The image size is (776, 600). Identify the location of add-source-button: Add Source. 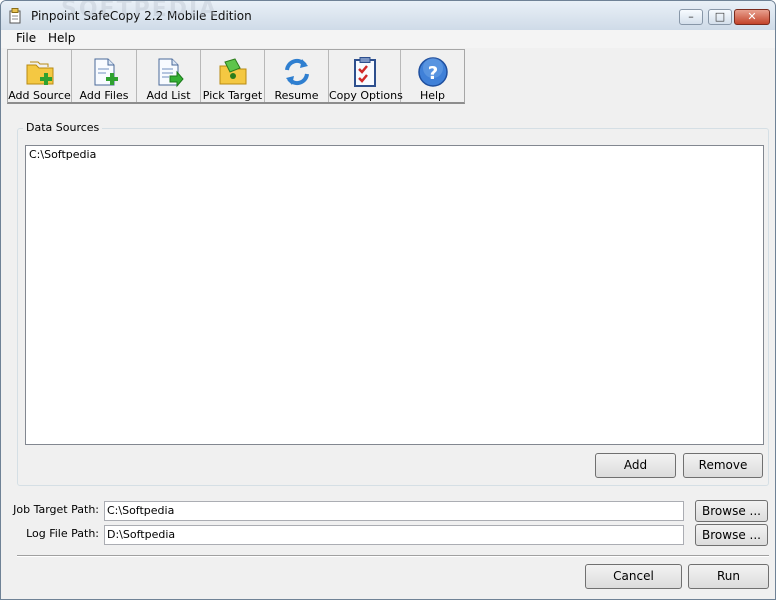
(40, 76).